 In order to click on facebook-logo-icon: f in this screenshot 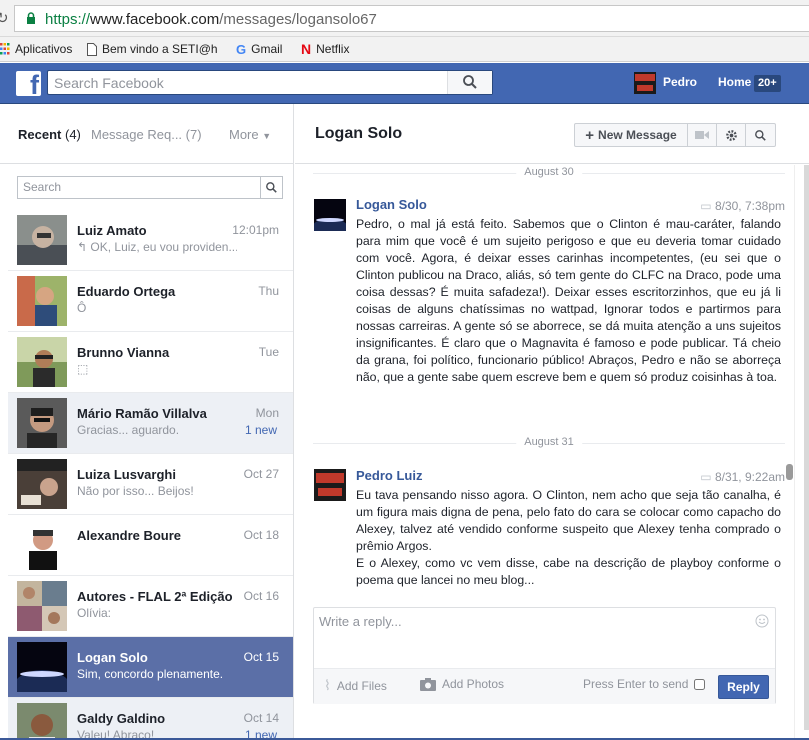, I will do `click(28, 83)`.